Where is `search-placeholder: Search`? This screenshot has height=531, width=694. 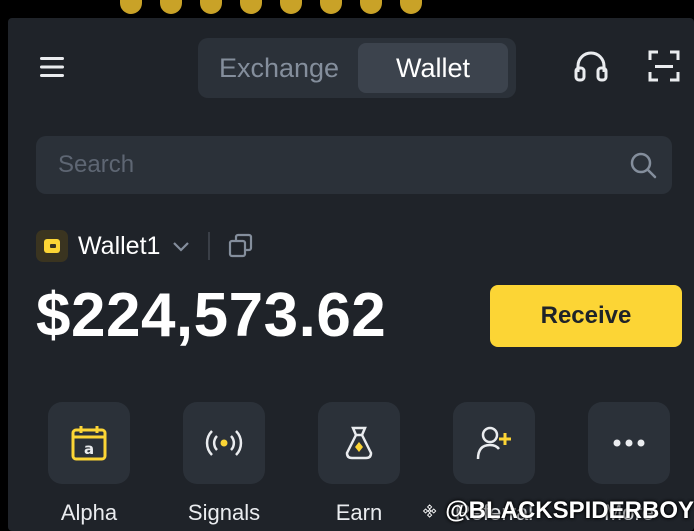
search-placeholder: Search is located at coordinates (96, 164).